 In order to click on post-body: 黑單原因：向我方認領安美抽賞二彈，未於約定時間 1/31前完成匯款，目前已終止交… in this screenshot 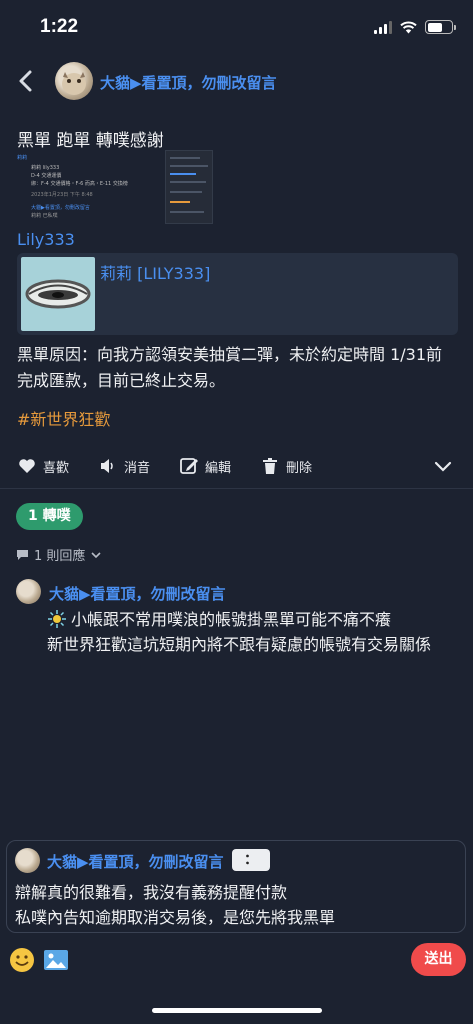, I will do `click(230, 367)`.